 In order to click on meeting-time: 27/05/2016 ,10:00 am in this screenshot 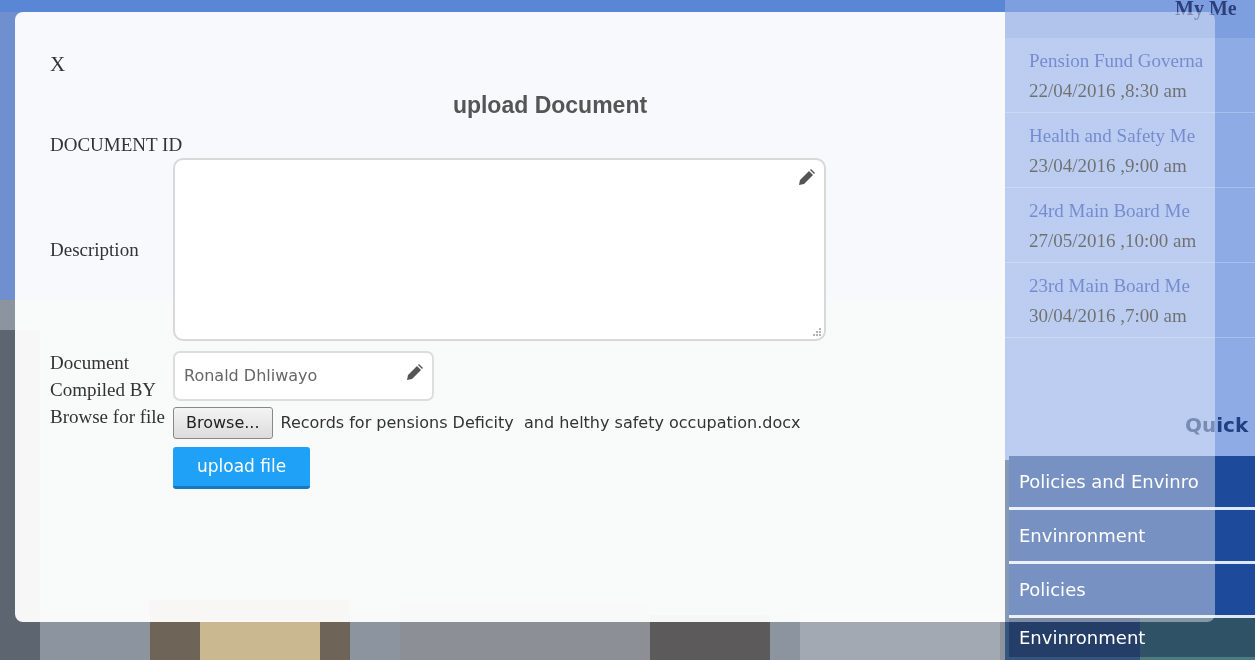, I will do `click(1113, 241)`.